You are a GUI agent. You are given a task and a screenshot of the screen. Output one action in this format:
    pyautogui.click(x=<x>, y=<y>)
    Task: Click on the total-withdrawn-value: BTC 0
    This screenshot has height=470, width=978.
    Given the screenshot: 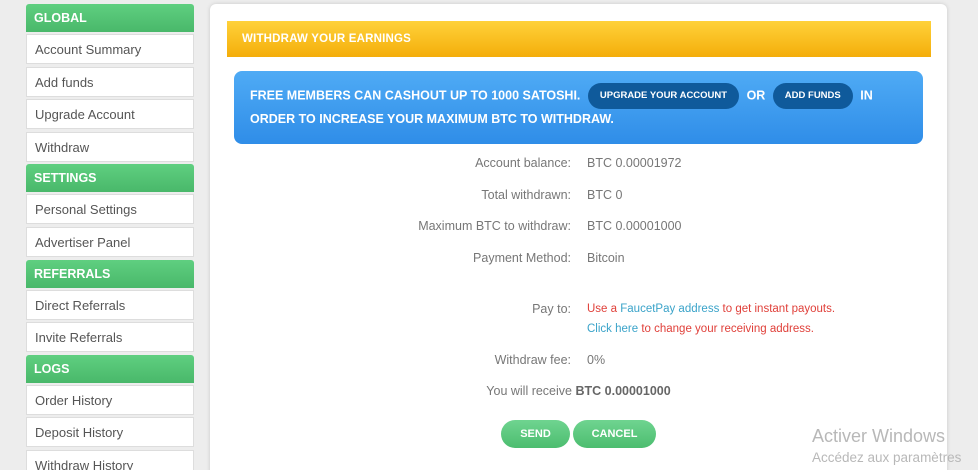 What is the action you would take?
    pyautogui.click(x=605, y=195)
    